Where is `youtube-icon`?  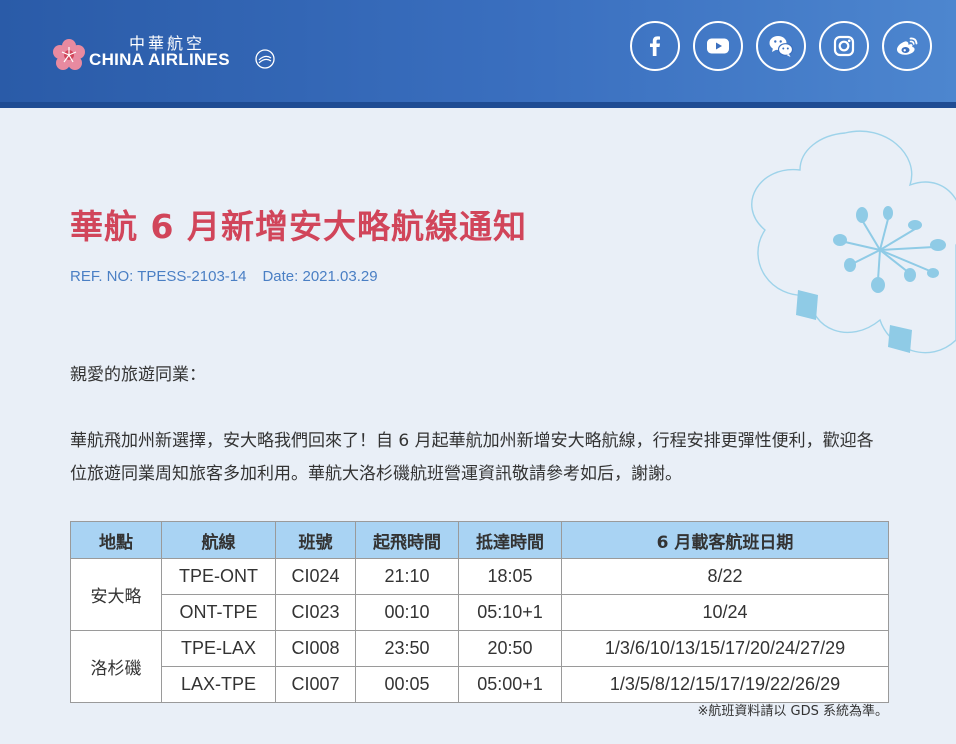
youtube-icon is located at coordinates (718, 46).